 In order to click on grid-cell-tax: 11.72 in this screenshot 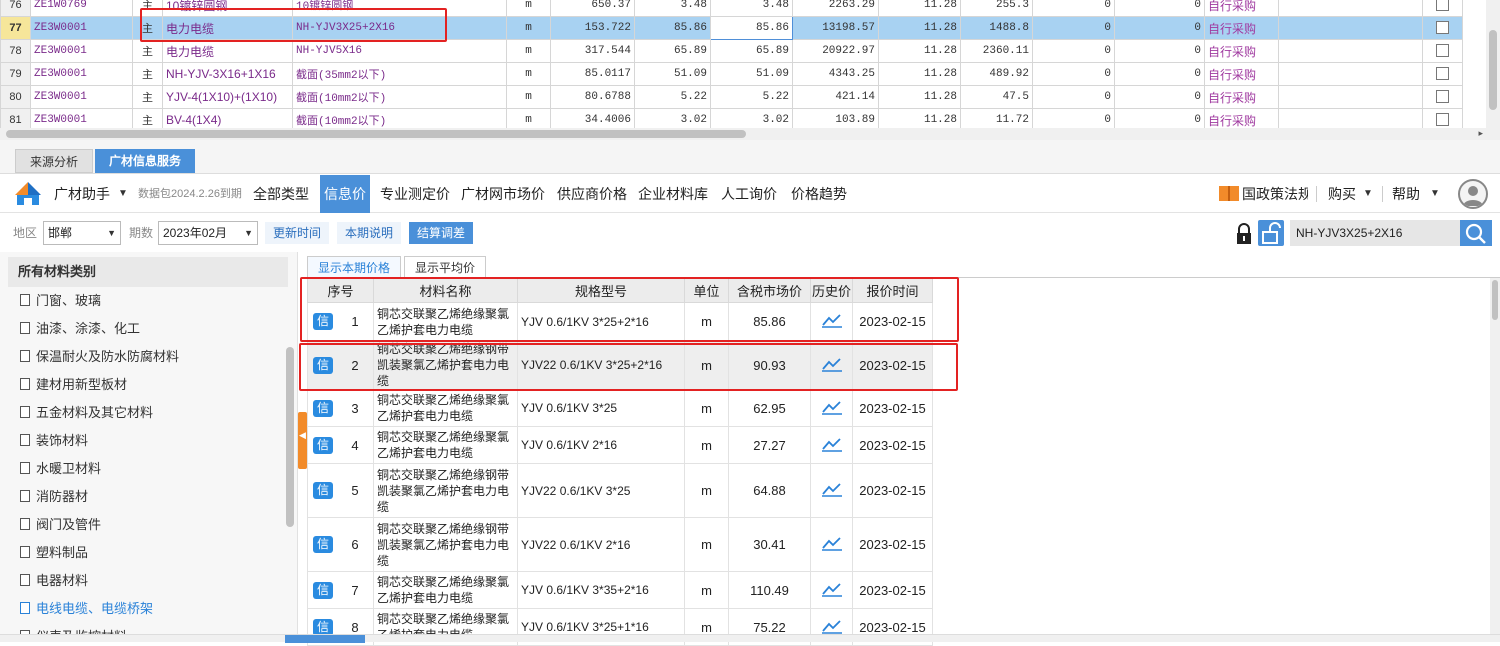, I will do `click(996, 118)`.